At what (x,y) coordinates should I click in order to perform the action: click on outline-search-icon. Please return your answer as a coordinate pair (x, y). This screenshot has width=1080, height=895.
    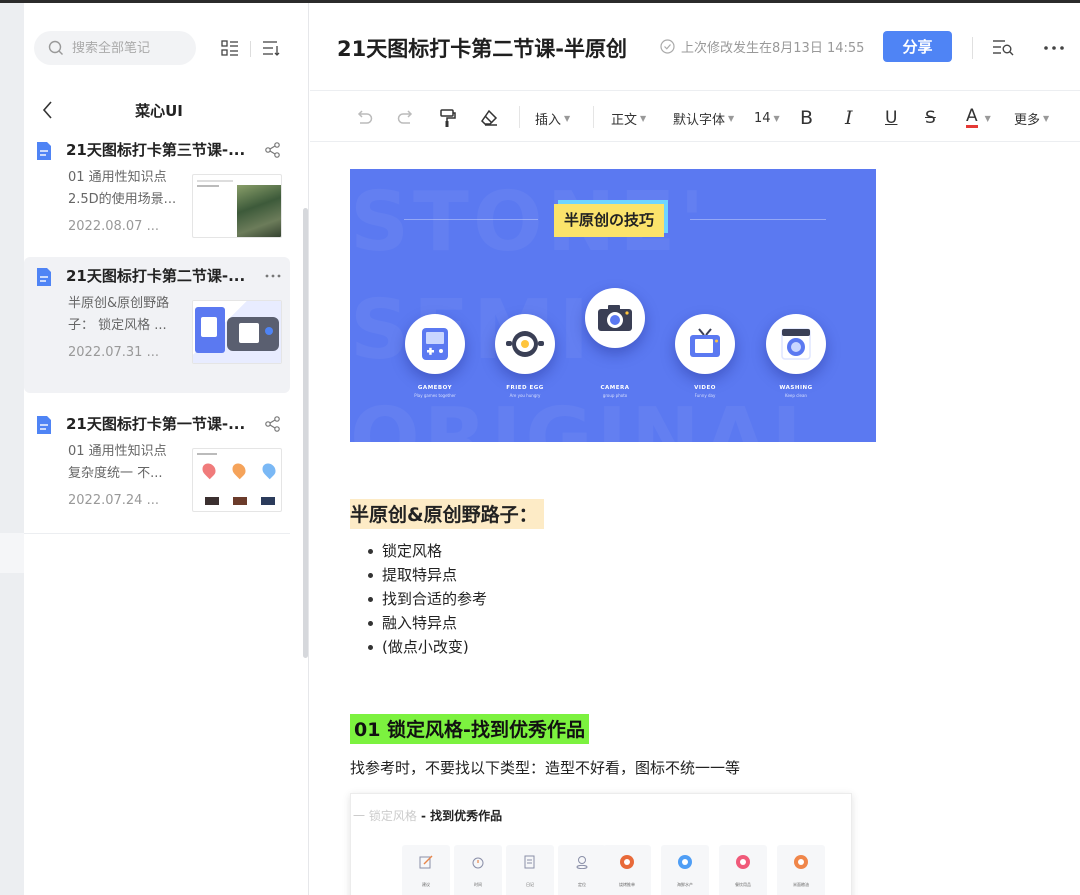
    Looking at the image, I should click on (1003, 48).